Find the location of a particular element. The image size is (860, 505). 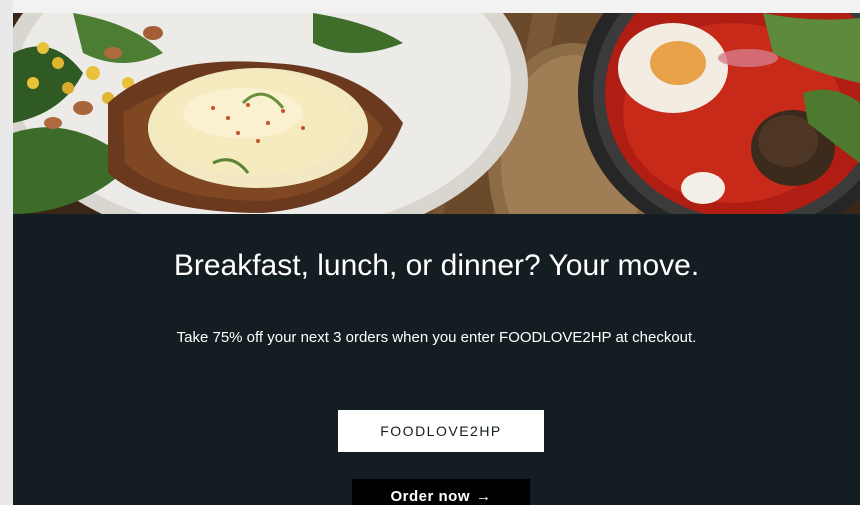

promo-headline: Breakfast, lunch, or dinner? Your move. is located at coordinates (436, 265).